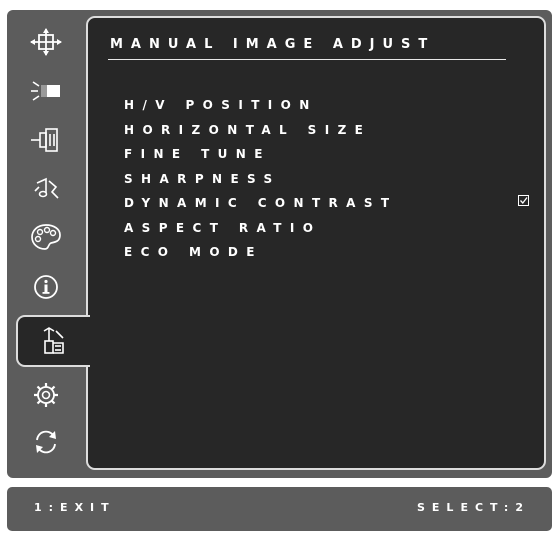 The width and height of the screenshot is (559, 543). Describe the element at coordinates (46, 442) in the screenshot. I see `memory-recall-icon` at that location.